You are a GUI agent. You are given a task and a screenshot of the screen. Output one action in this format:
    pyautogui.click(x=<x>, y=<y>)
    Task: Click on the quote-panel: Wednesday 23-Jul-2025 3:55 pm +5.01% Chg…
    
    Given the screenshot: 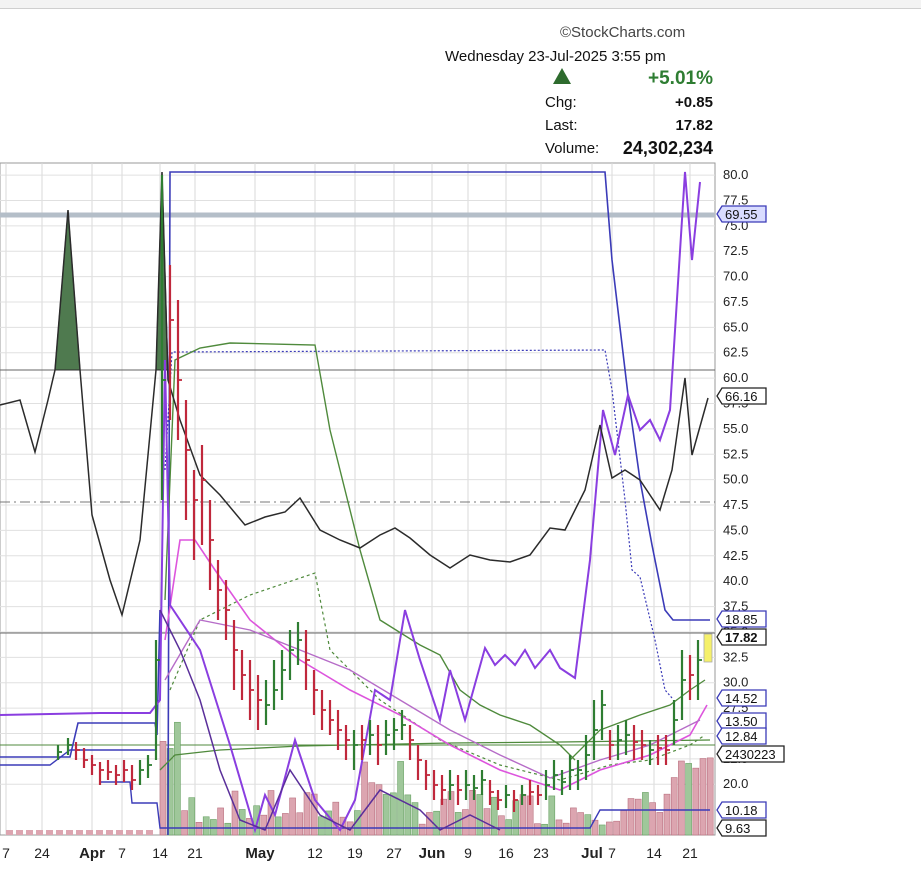 What is the action you would take?
    pyautogui.click(x=581, y=103)
    